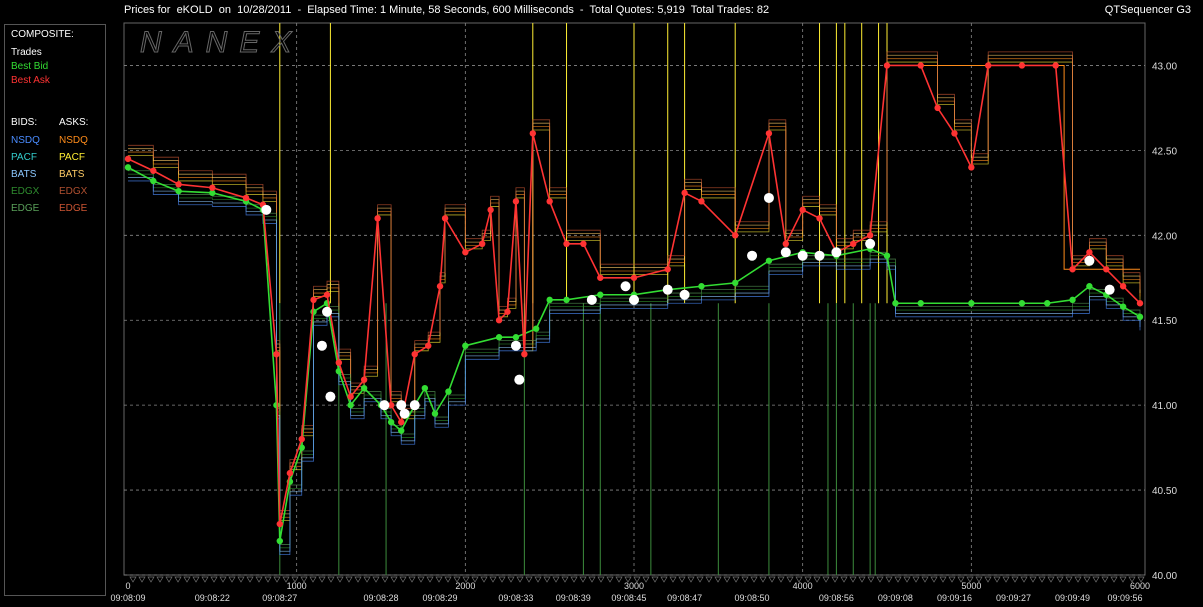 The image size is (1203, 607). What do you see at coordinates (634, 586) in the screenshot?
I see `x-tick-label: 3000` at bounding box center [634, 586].